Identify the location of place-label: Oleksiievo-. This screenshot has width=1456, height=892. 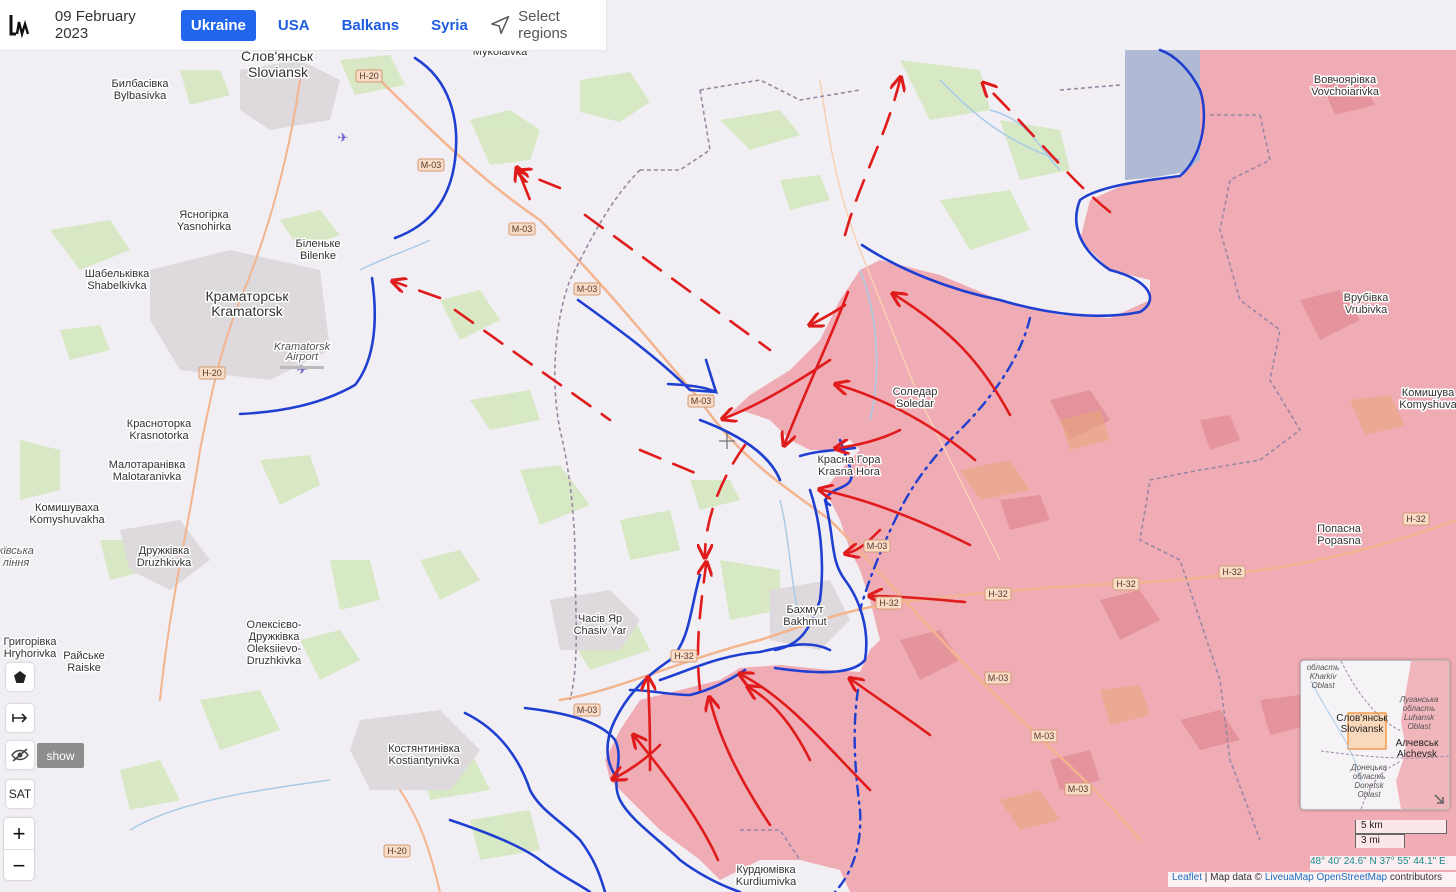
(274, 649).